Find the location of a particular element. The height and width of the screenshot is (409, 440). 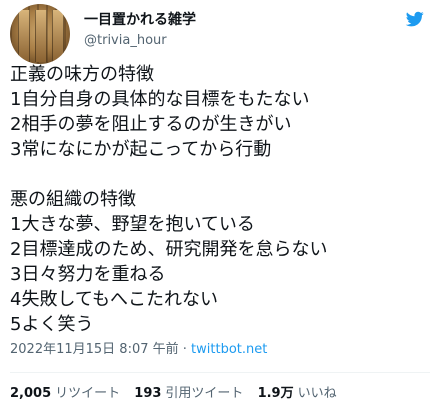

author-display-name: 一目置かれる雑学 is located at coordinates (140, 20).